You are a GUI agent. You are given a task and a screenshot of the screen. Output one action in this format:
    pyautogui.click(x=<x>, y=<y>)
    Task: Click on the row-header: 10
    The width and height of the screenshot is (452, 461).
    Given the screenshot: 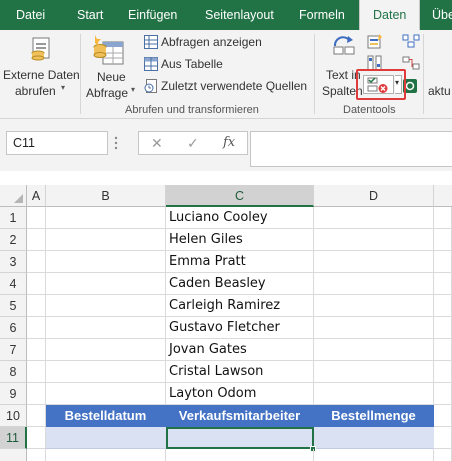 What is the action you would take?
    pyautogui.click(x=13, y=416)
    